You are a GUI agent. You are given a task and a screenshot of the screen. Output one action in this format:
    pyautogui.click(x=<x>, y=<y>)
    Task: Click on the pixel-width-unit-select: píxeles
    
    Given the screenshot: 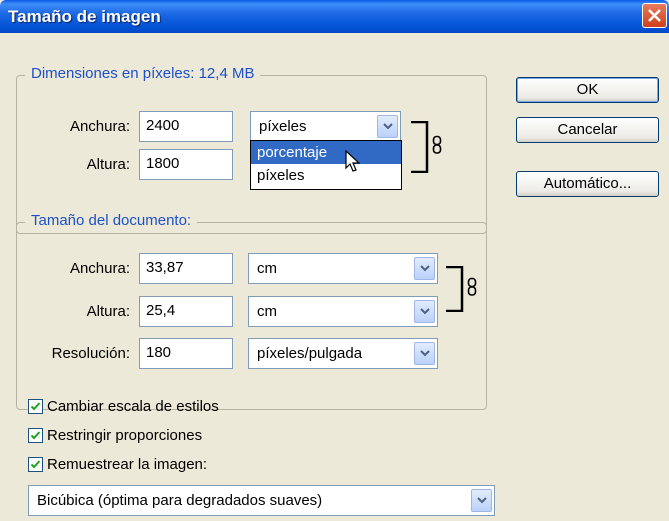 What is the action you would take?
    pyautogui.click(x=325, y=126)
    